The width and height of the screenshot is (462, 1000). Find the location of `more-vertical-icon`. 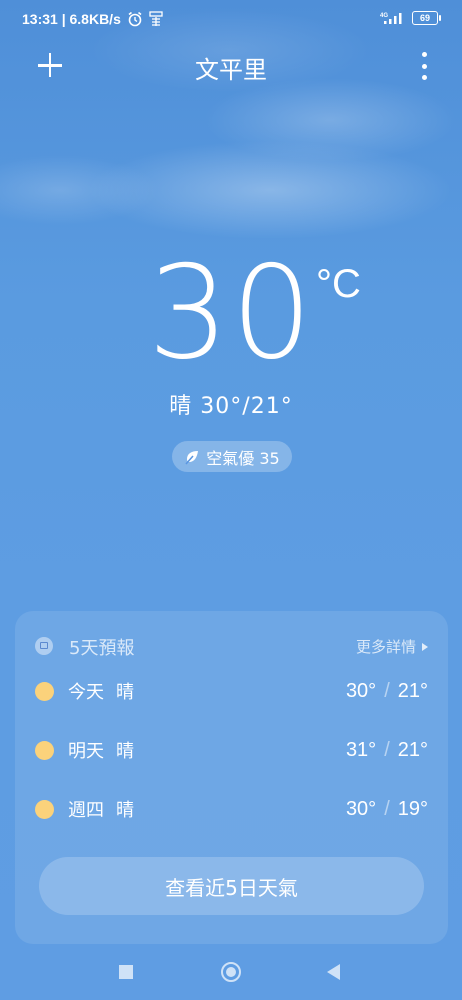

more-vertical-icon is located at coordinates (424, 54).